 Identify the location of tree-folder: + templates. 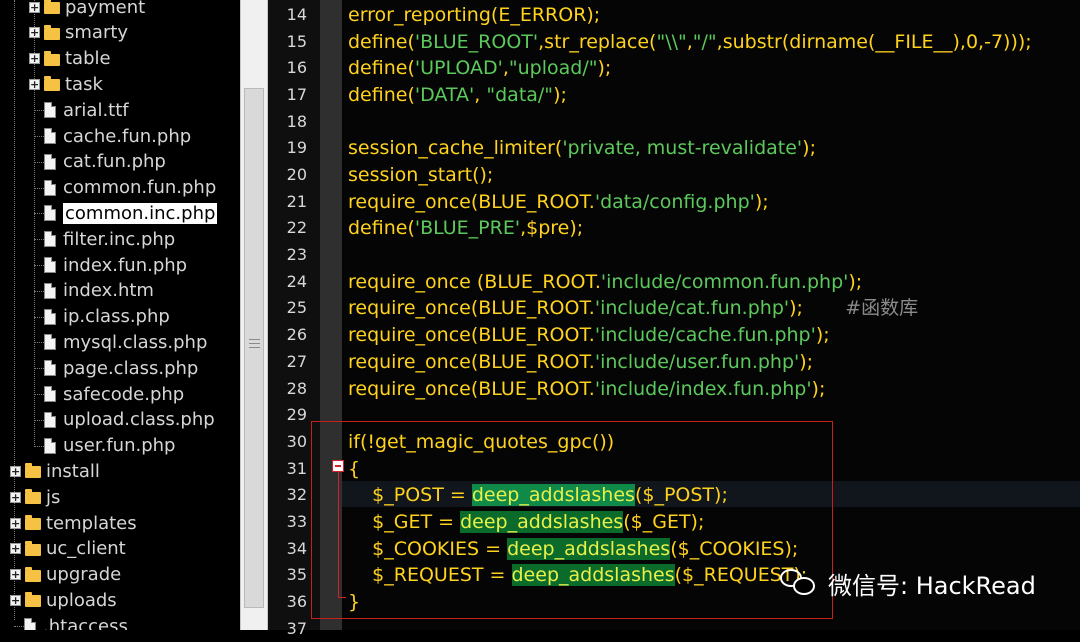
(73, 523).